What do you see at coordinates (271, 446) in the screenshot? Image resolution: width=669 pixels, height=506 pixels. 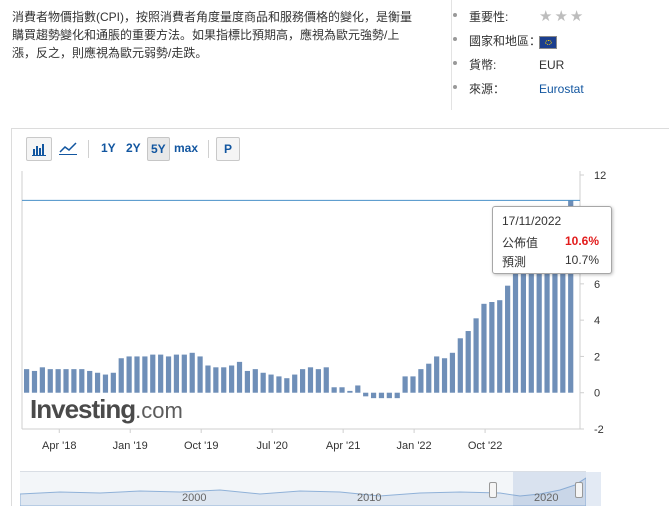 I see `x-tick-label: Jul '20` at bounding box center [271, 446].